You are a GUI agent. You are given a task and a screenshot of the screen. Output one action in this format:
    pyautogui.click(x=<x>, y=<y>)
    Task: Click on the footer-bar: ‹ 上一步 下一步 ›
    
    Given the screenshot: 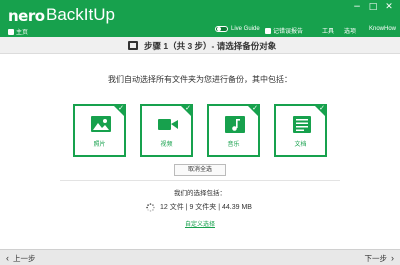 What is the action you would take?
    pyautogui.click(x=200, y=257)
    